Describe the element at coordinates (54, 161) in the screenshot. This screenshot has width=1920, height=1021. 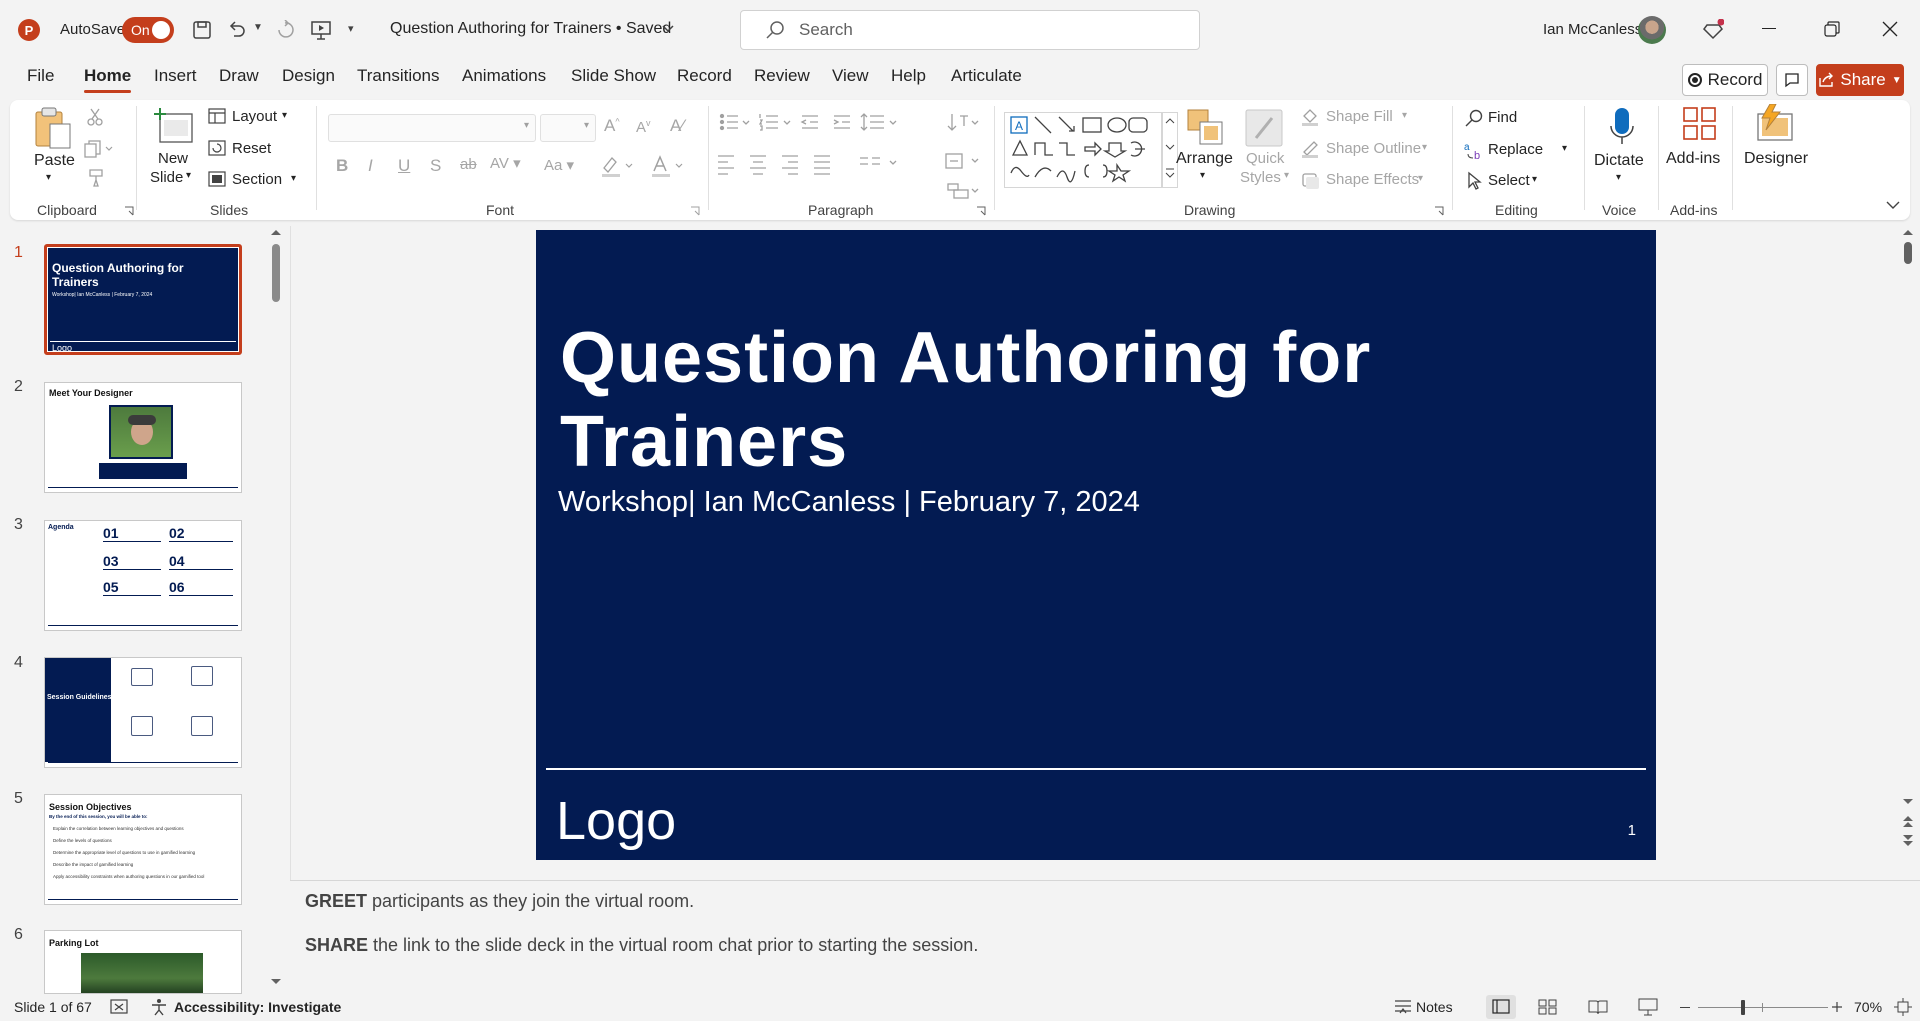
I see `paste-label: Paste` at that location.